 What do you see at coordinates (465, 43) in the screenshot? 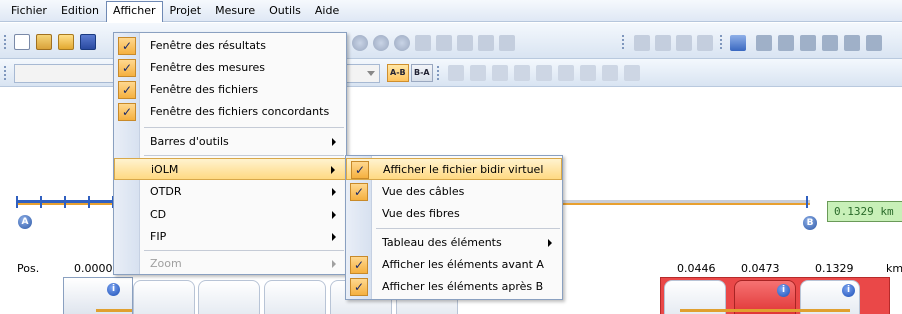
I see `grid-icon` at bounding box center [465, 43].